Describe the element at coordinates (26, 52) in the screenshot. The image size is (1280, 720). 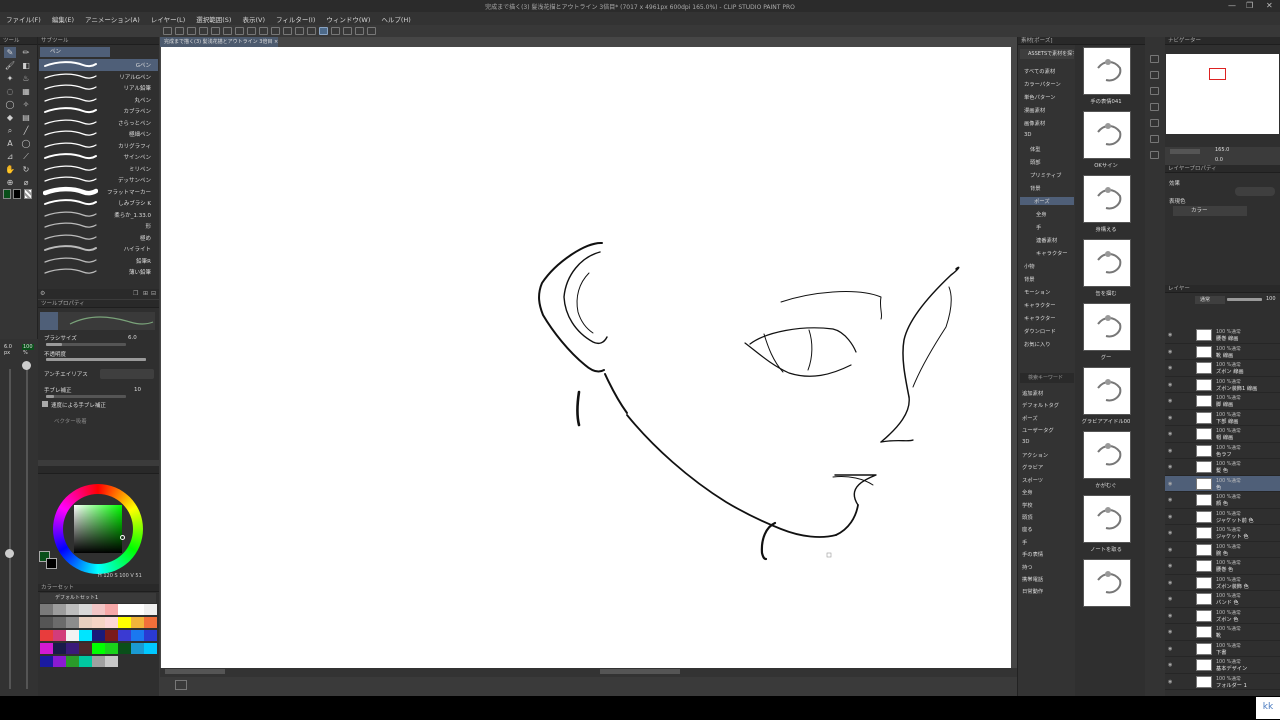
I see `pencil-tool-icon: ✏` at that location.